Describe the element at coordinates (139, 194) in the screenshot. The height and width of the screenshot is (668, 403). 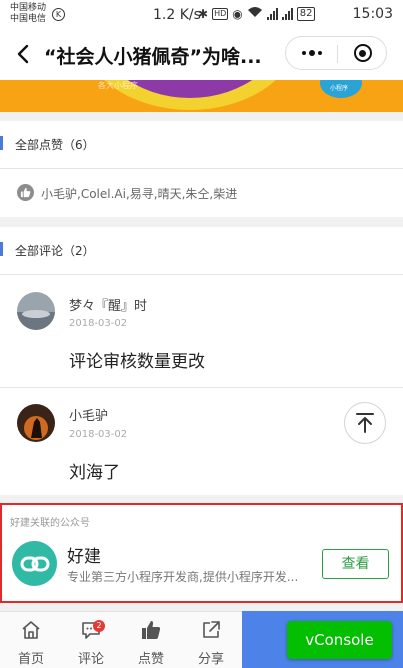
I see `likes-names: 小毛驴,Colel.Ai,易寻,晴天,朱仝,柴进` at that location.